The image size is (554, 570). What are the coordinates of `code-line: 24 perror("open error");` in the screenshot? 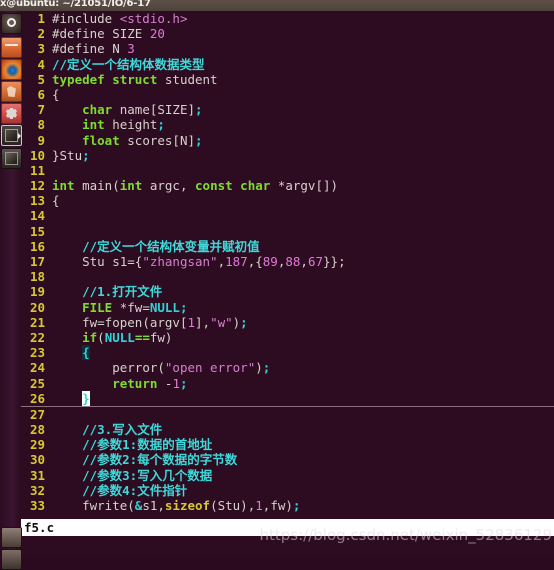 It's located at (287, 367).